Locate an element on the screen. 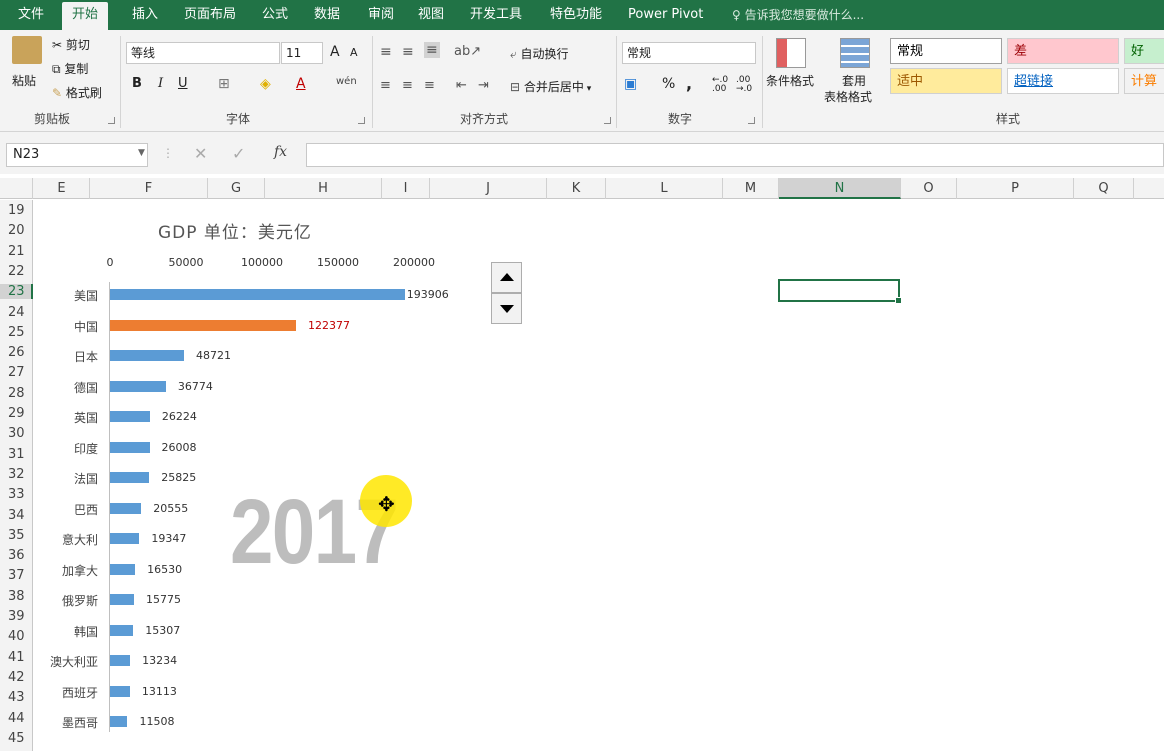 The width and height of the screenshot is (1164, 751). row-header-32: 32 is located at coordinates (16, 474).